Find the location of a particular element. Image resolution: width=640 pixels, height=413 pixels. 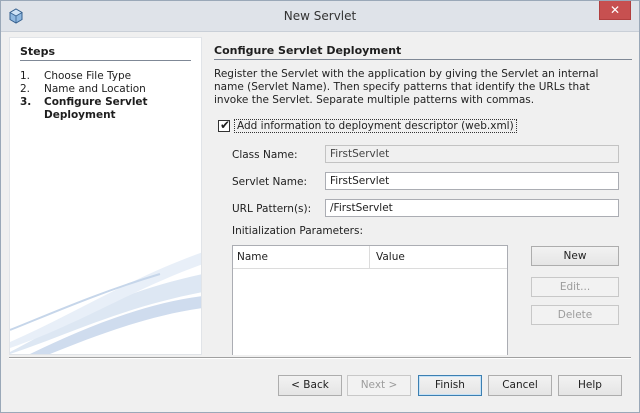

section-divider is located at coordinates (423, 59).